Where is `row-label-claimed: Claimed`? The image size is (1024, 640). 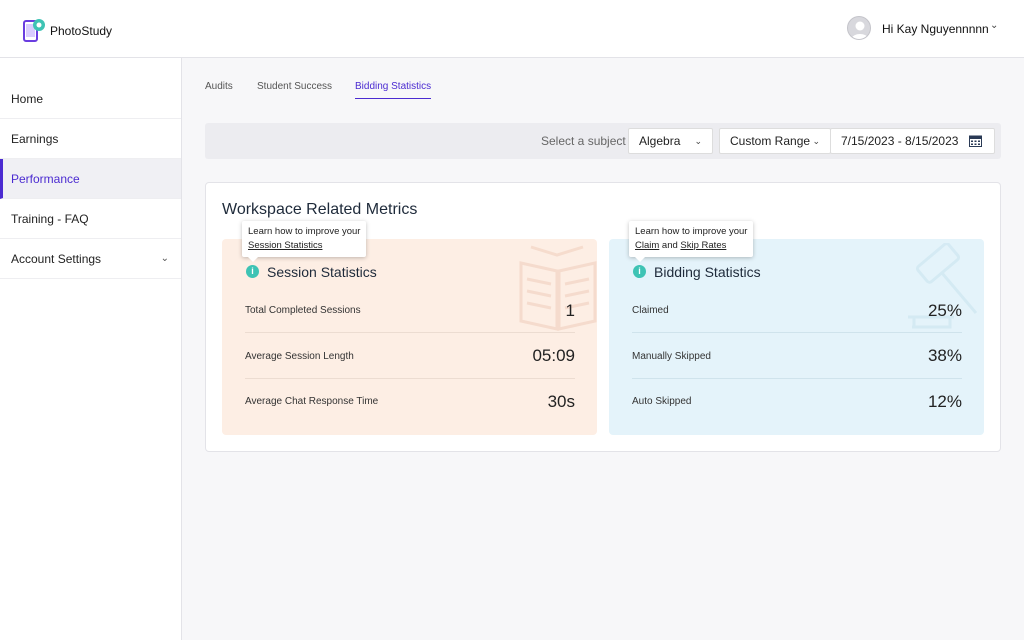 row-label-claimed: Claimed is located at coordinates (650, 310).